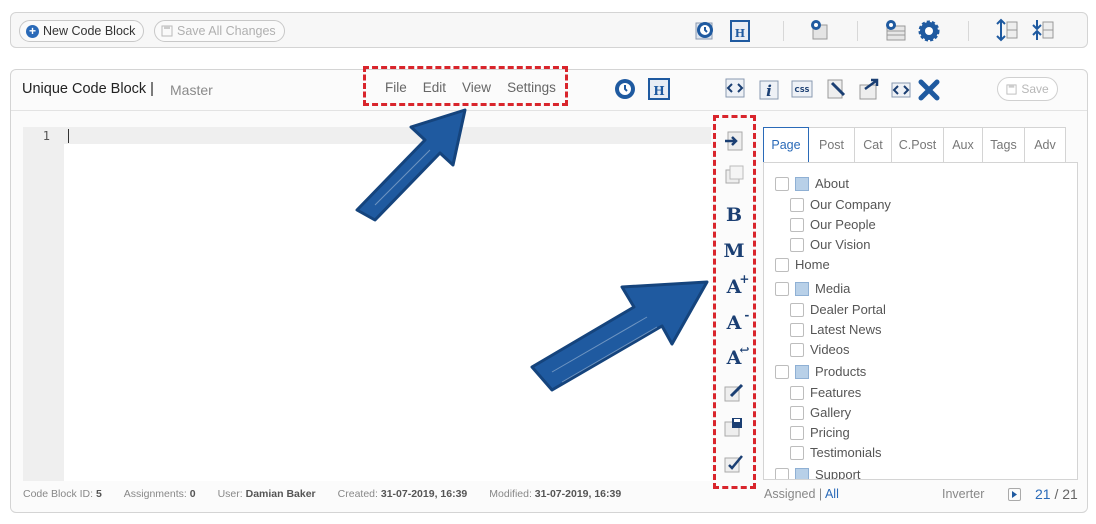  I want to click on tree-item: Support, so click(818, 473).